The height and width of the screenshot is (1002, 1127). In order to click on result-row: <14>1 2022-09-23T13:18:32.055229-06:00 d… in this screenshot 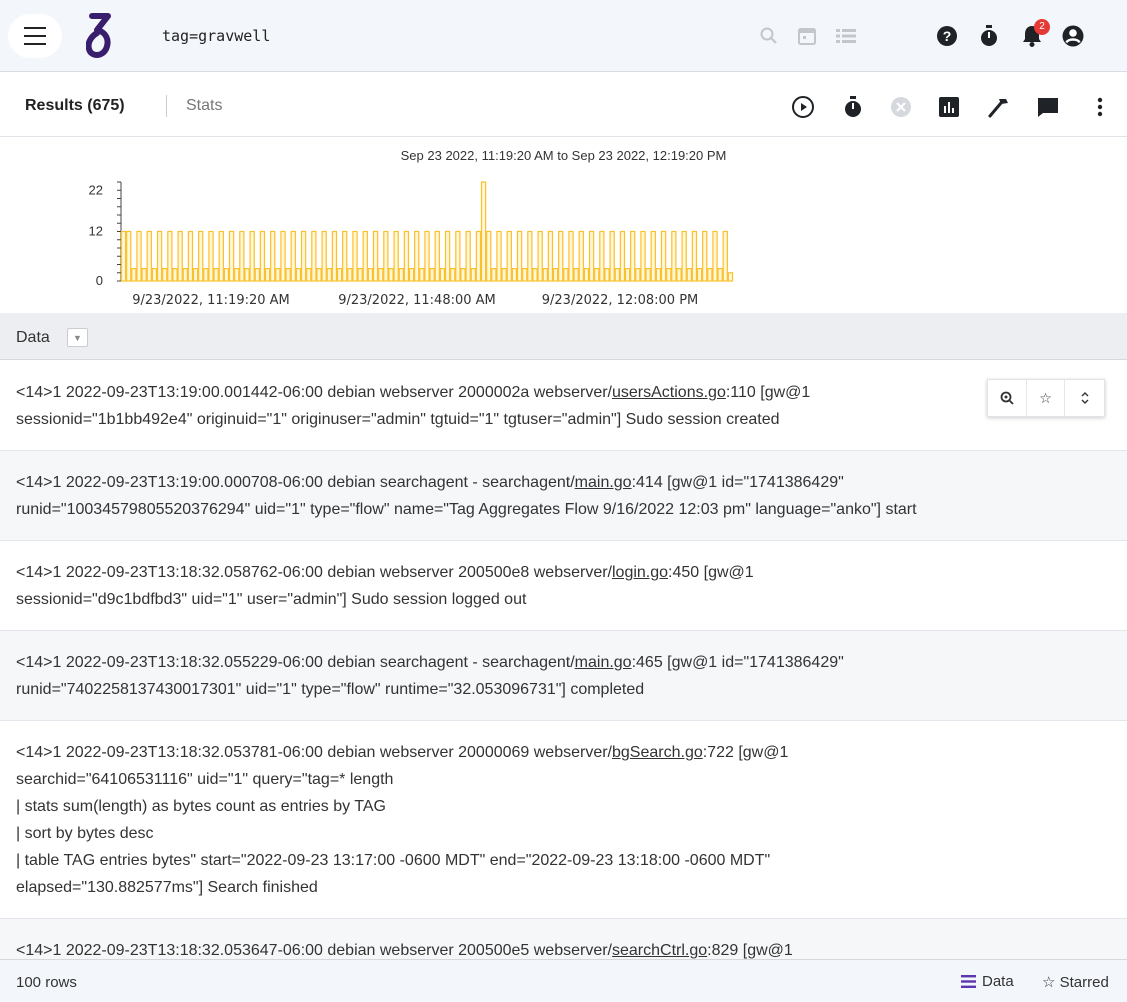, I will do `click(563, 676)`.